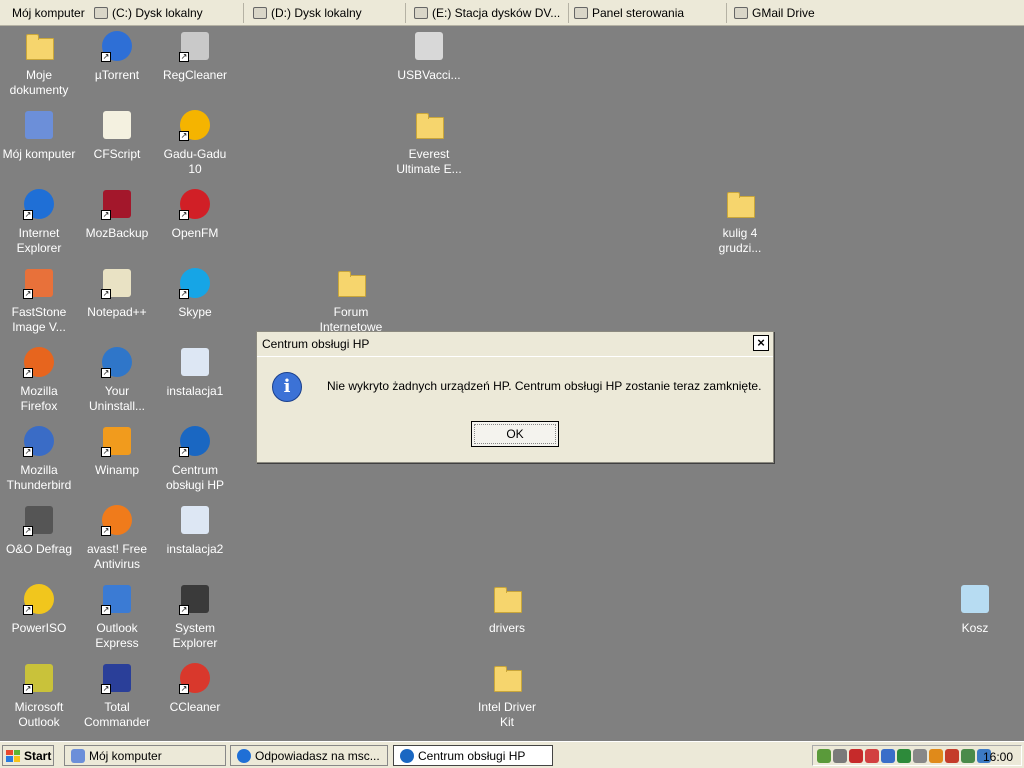  I want to click on window-screenshot-icon, so click(195, 362).